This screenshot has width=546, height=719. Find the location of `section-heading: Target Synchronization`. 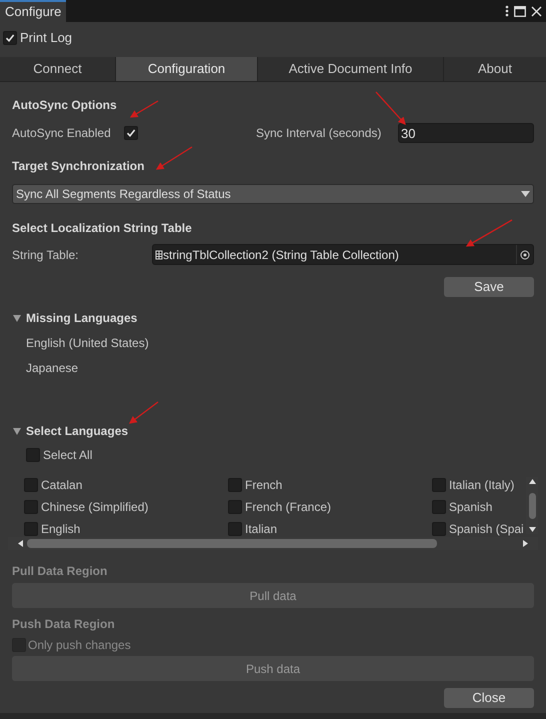

section-heading: Target Synchronization is located at coordinates (78, 166).